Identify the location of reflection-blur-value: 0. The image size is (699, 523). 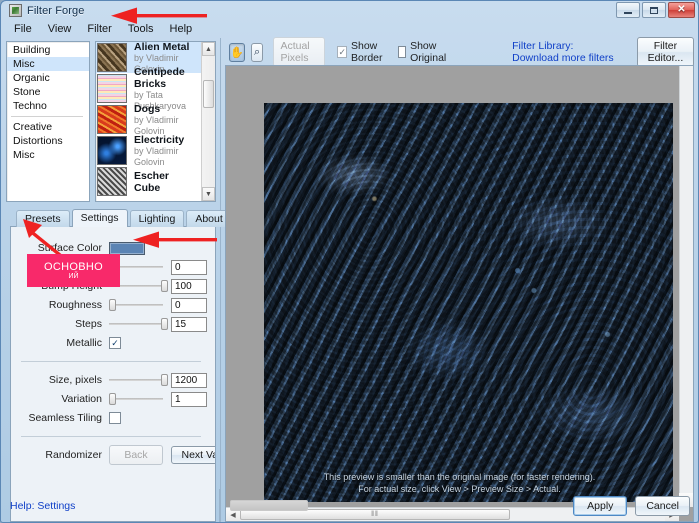
(189, 267).